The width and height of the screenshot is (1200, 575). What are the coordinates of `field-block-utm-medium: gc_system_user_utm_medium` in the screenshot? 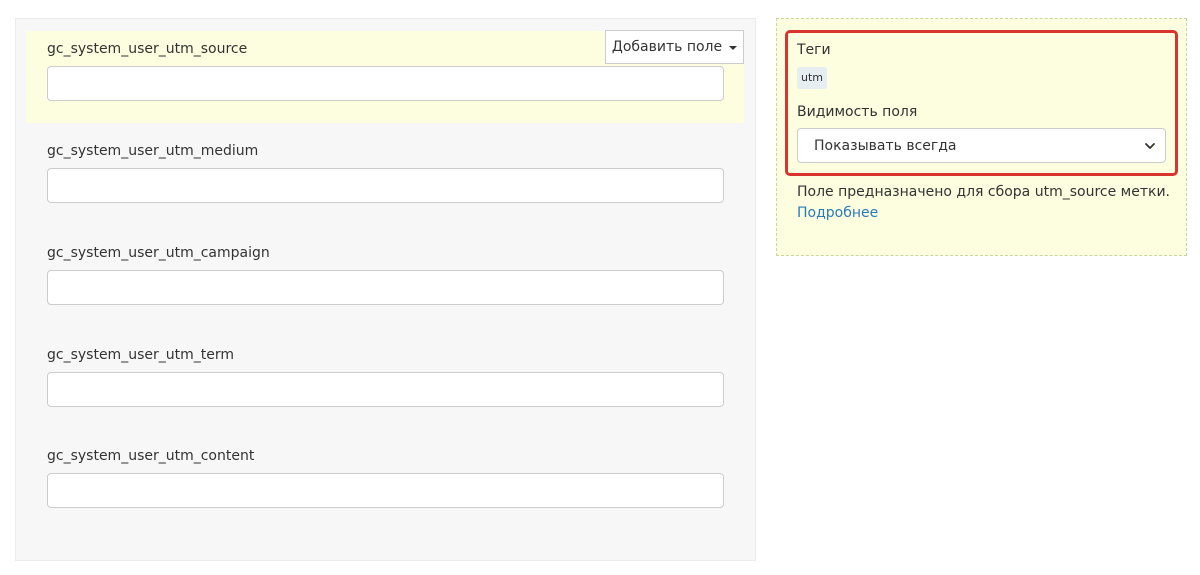 It's located at (385, 179).